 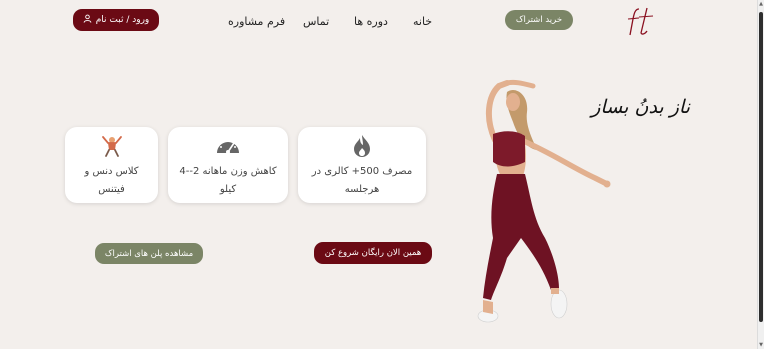 I want to click on login-label: ورود / ثبت نام, so click(x=122, y=20).